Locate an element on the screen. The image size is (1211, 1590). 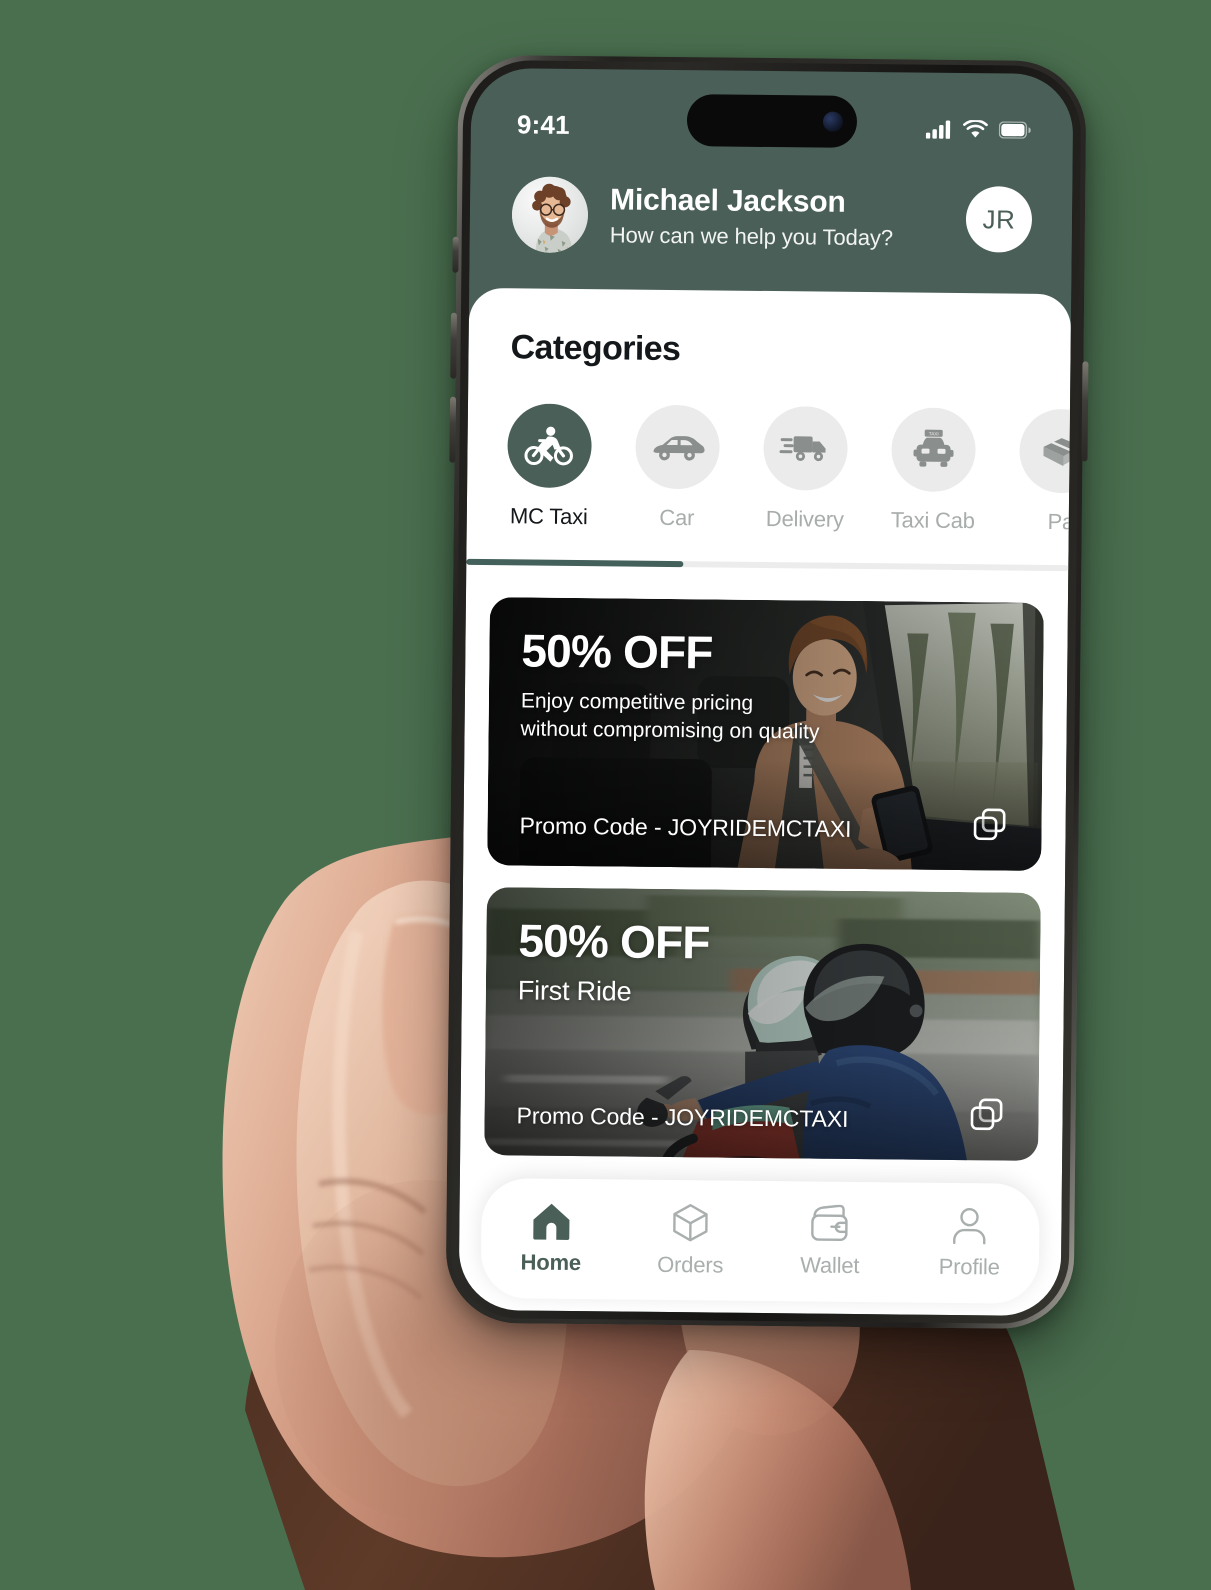
tab-wallet: Wallet is located at coordinates (830, 1241).